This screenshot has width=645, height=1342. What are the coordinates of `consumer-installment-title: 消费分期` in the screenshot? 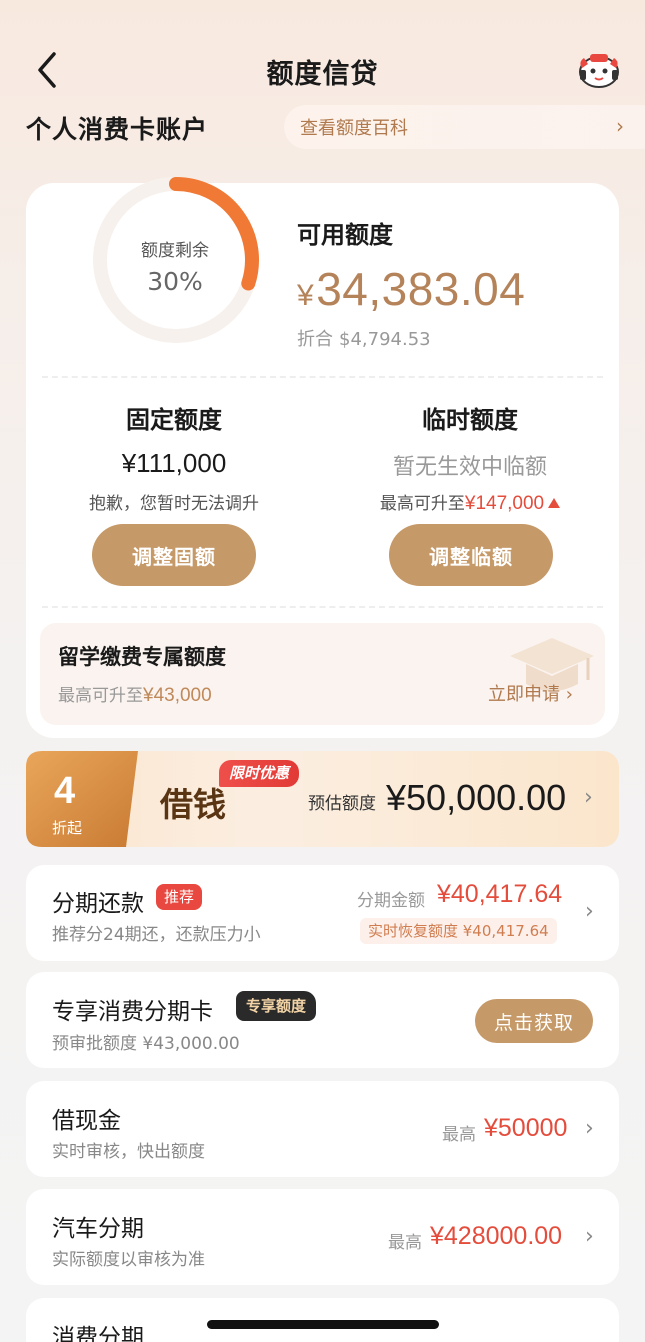 It's located at (98, 1333).